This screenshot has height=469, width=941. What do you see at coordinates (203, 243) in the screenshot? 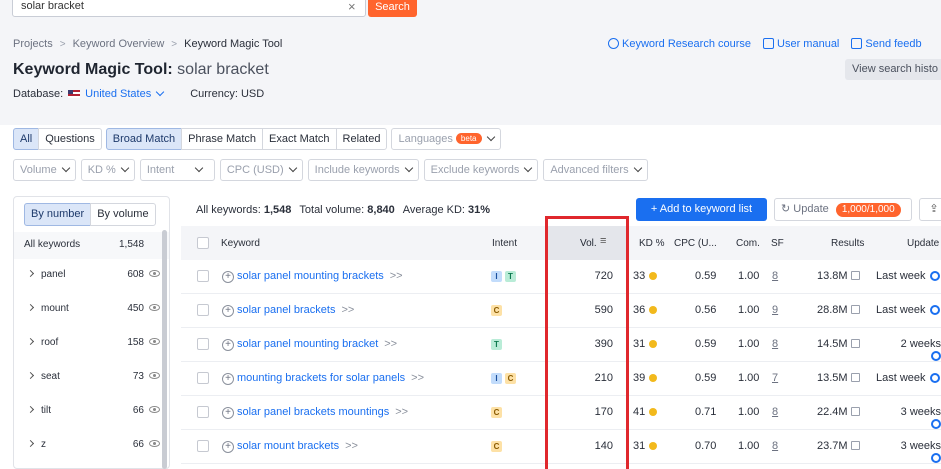
I see `select-all-checkbox` at bounding box center [203, 243].